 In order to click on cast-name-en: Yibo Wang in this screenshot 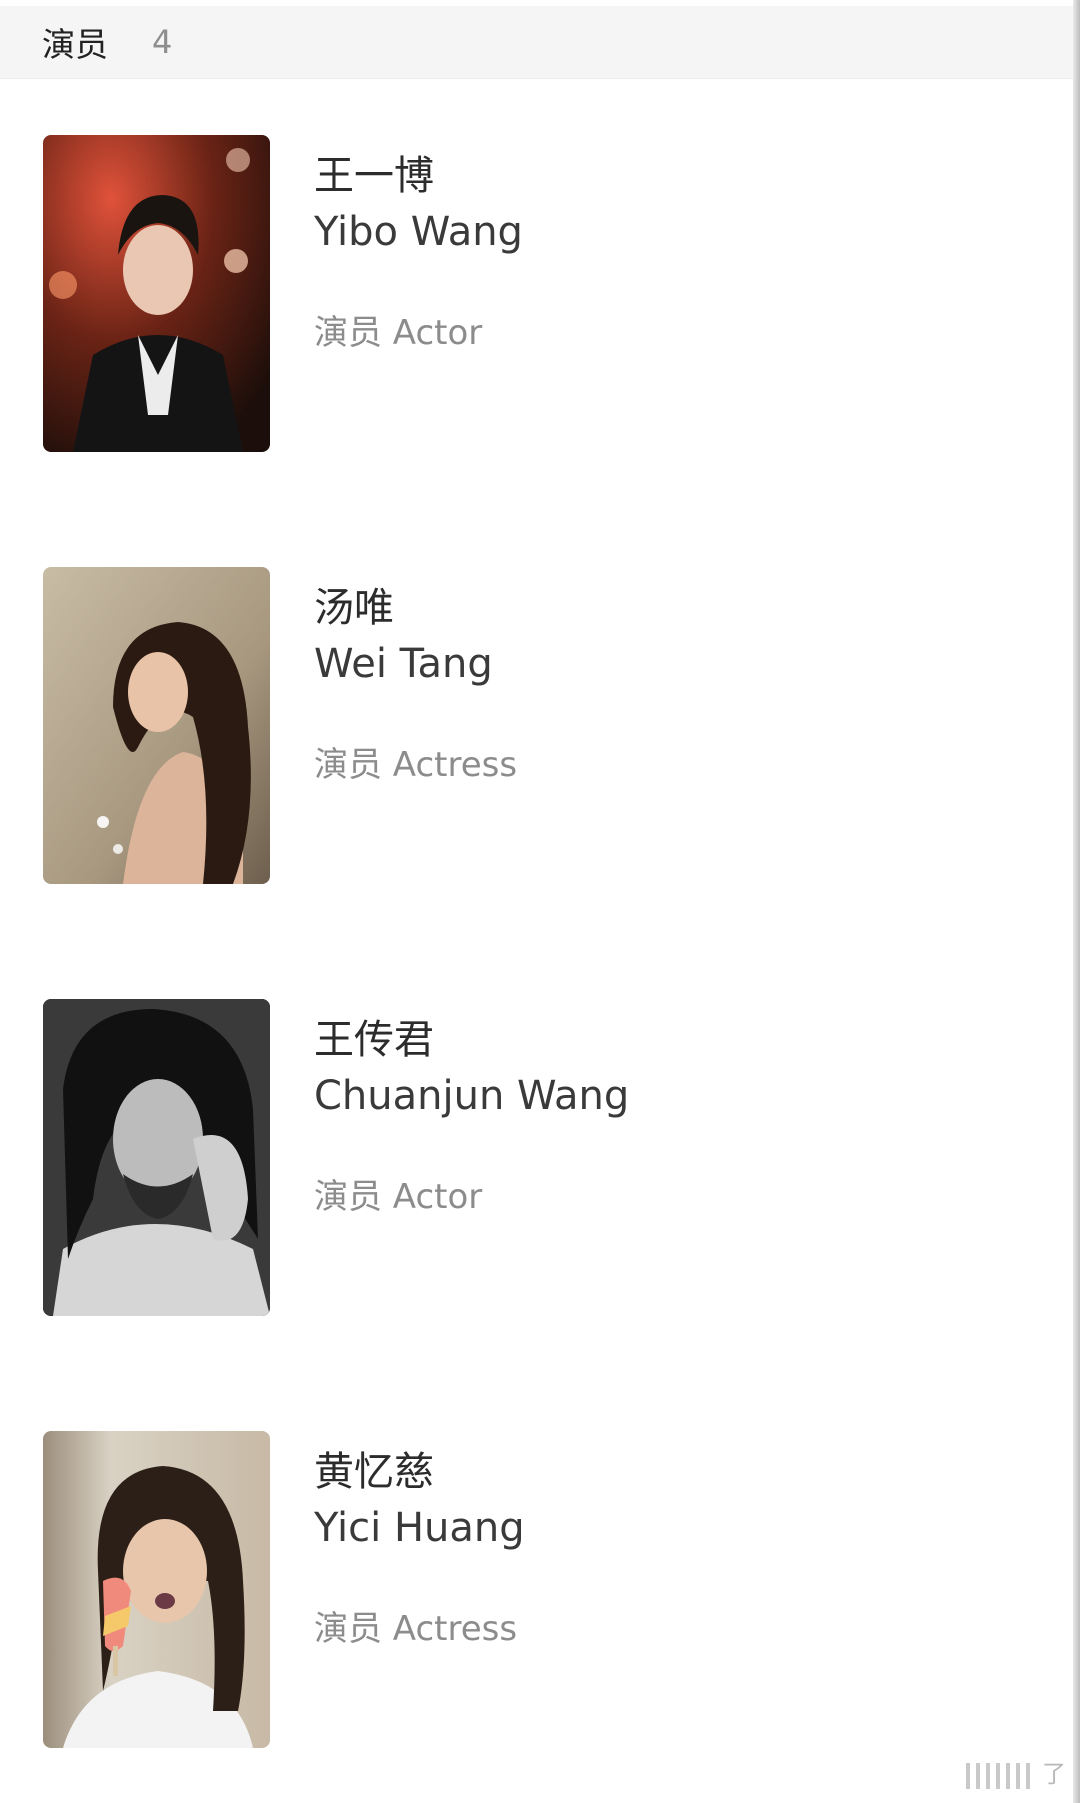, I will do `click(418, 232)`.